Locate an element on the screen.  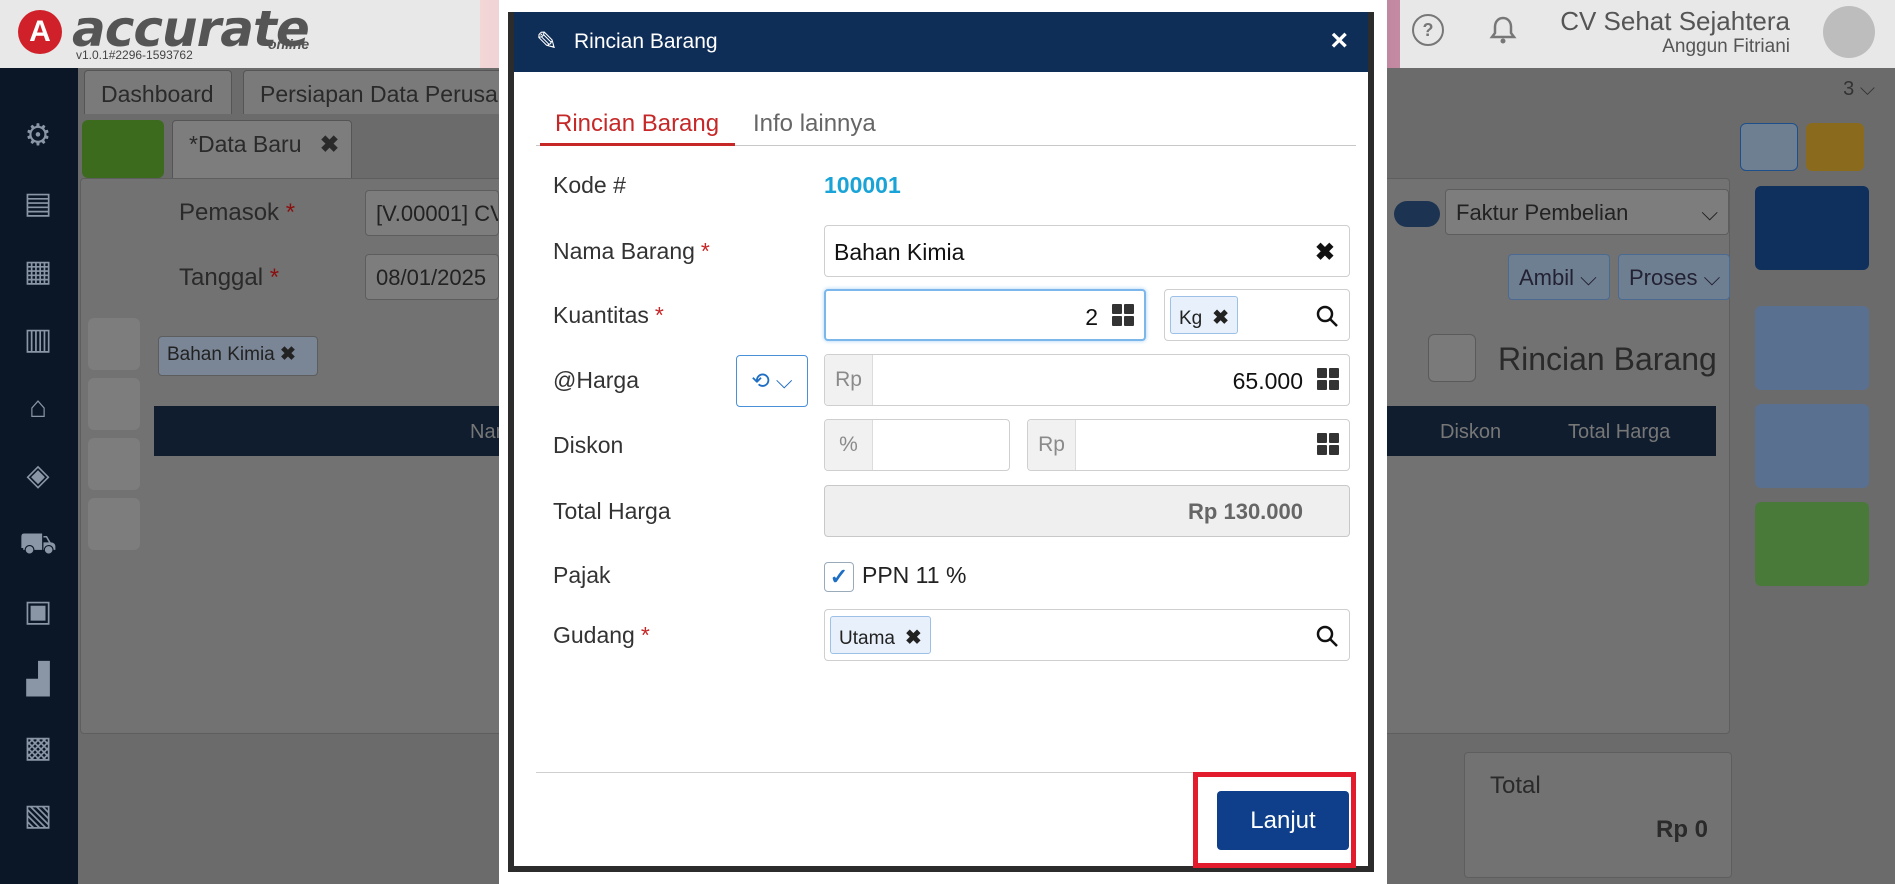
close-icon: ✖ is located at coordinates (329, 144).